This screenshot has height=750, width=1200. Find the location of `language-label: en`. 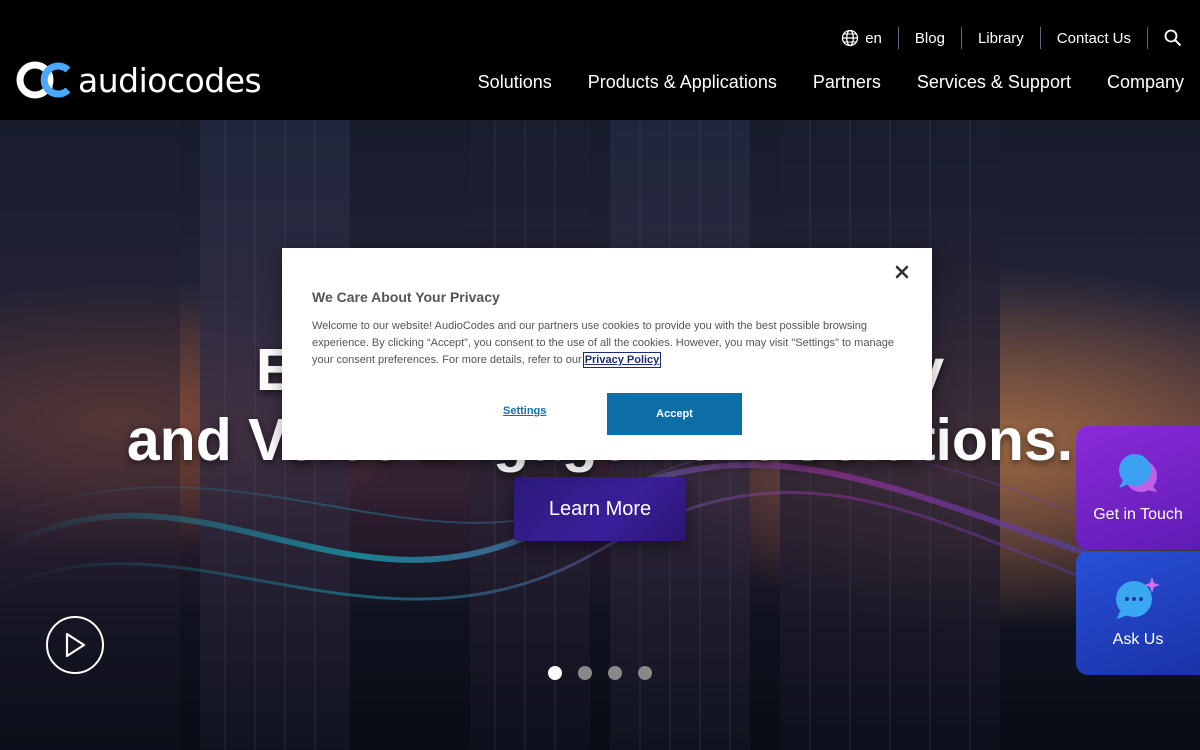

language-label: en is located at coordinates (873, 38).